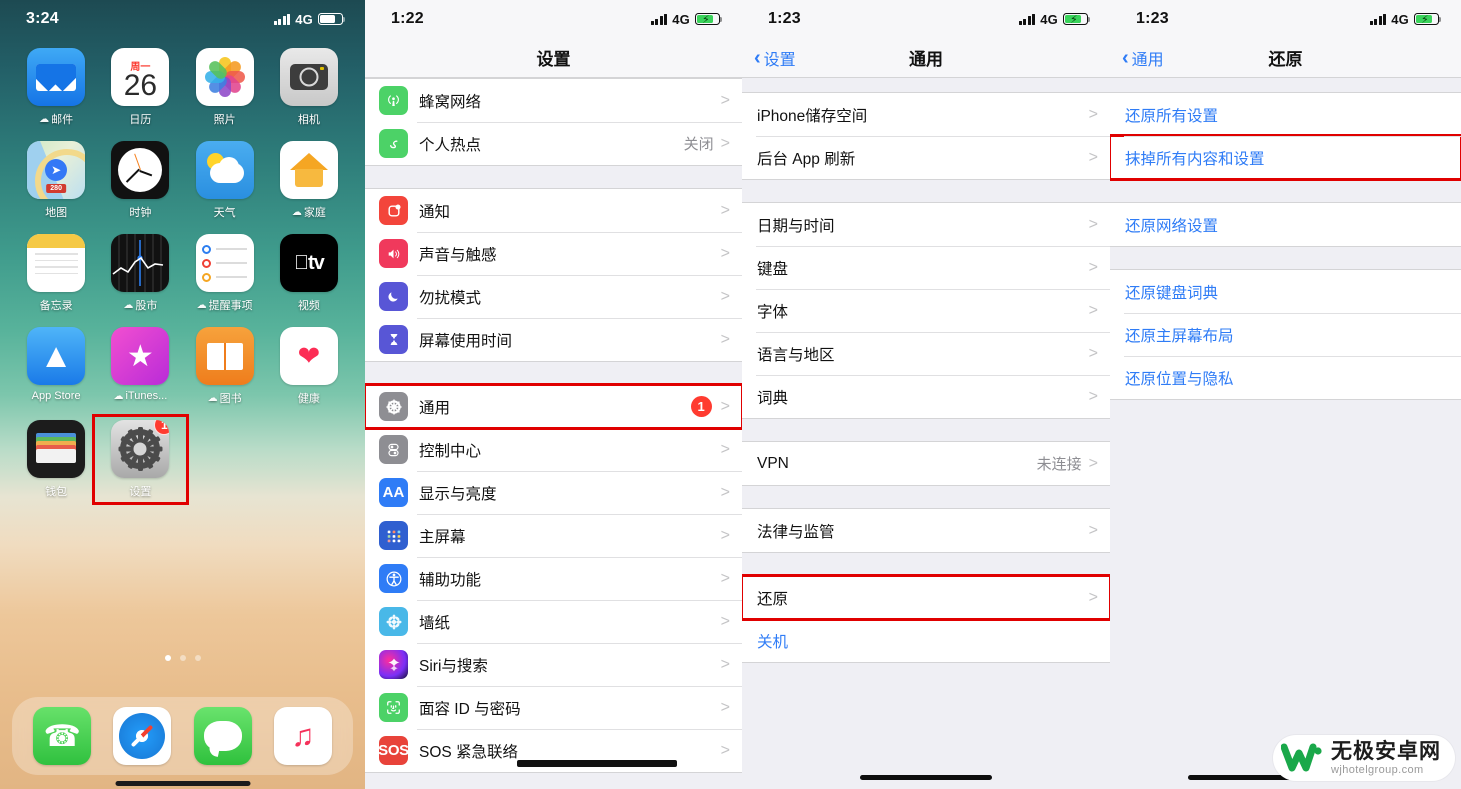  What do you see at coordinates (1285, 377) in the screenshot?
I see `reset-row-reset-location-privacy: 还原位置与隐私` at bounding box center [1285, 377].